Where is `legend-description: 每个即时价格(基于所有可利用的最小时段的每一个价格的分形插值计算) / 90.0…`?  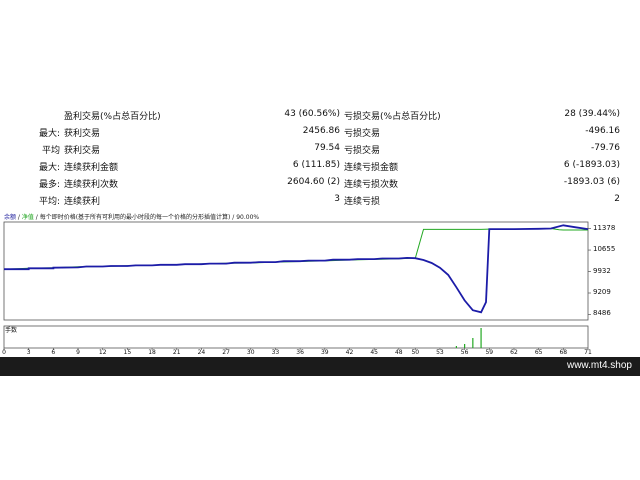
legend-description: 每个即时价格(基于所有可利用的最小时段的每一个价格的分形插值计算) / 90.0… is located at coordinates (149, 217).